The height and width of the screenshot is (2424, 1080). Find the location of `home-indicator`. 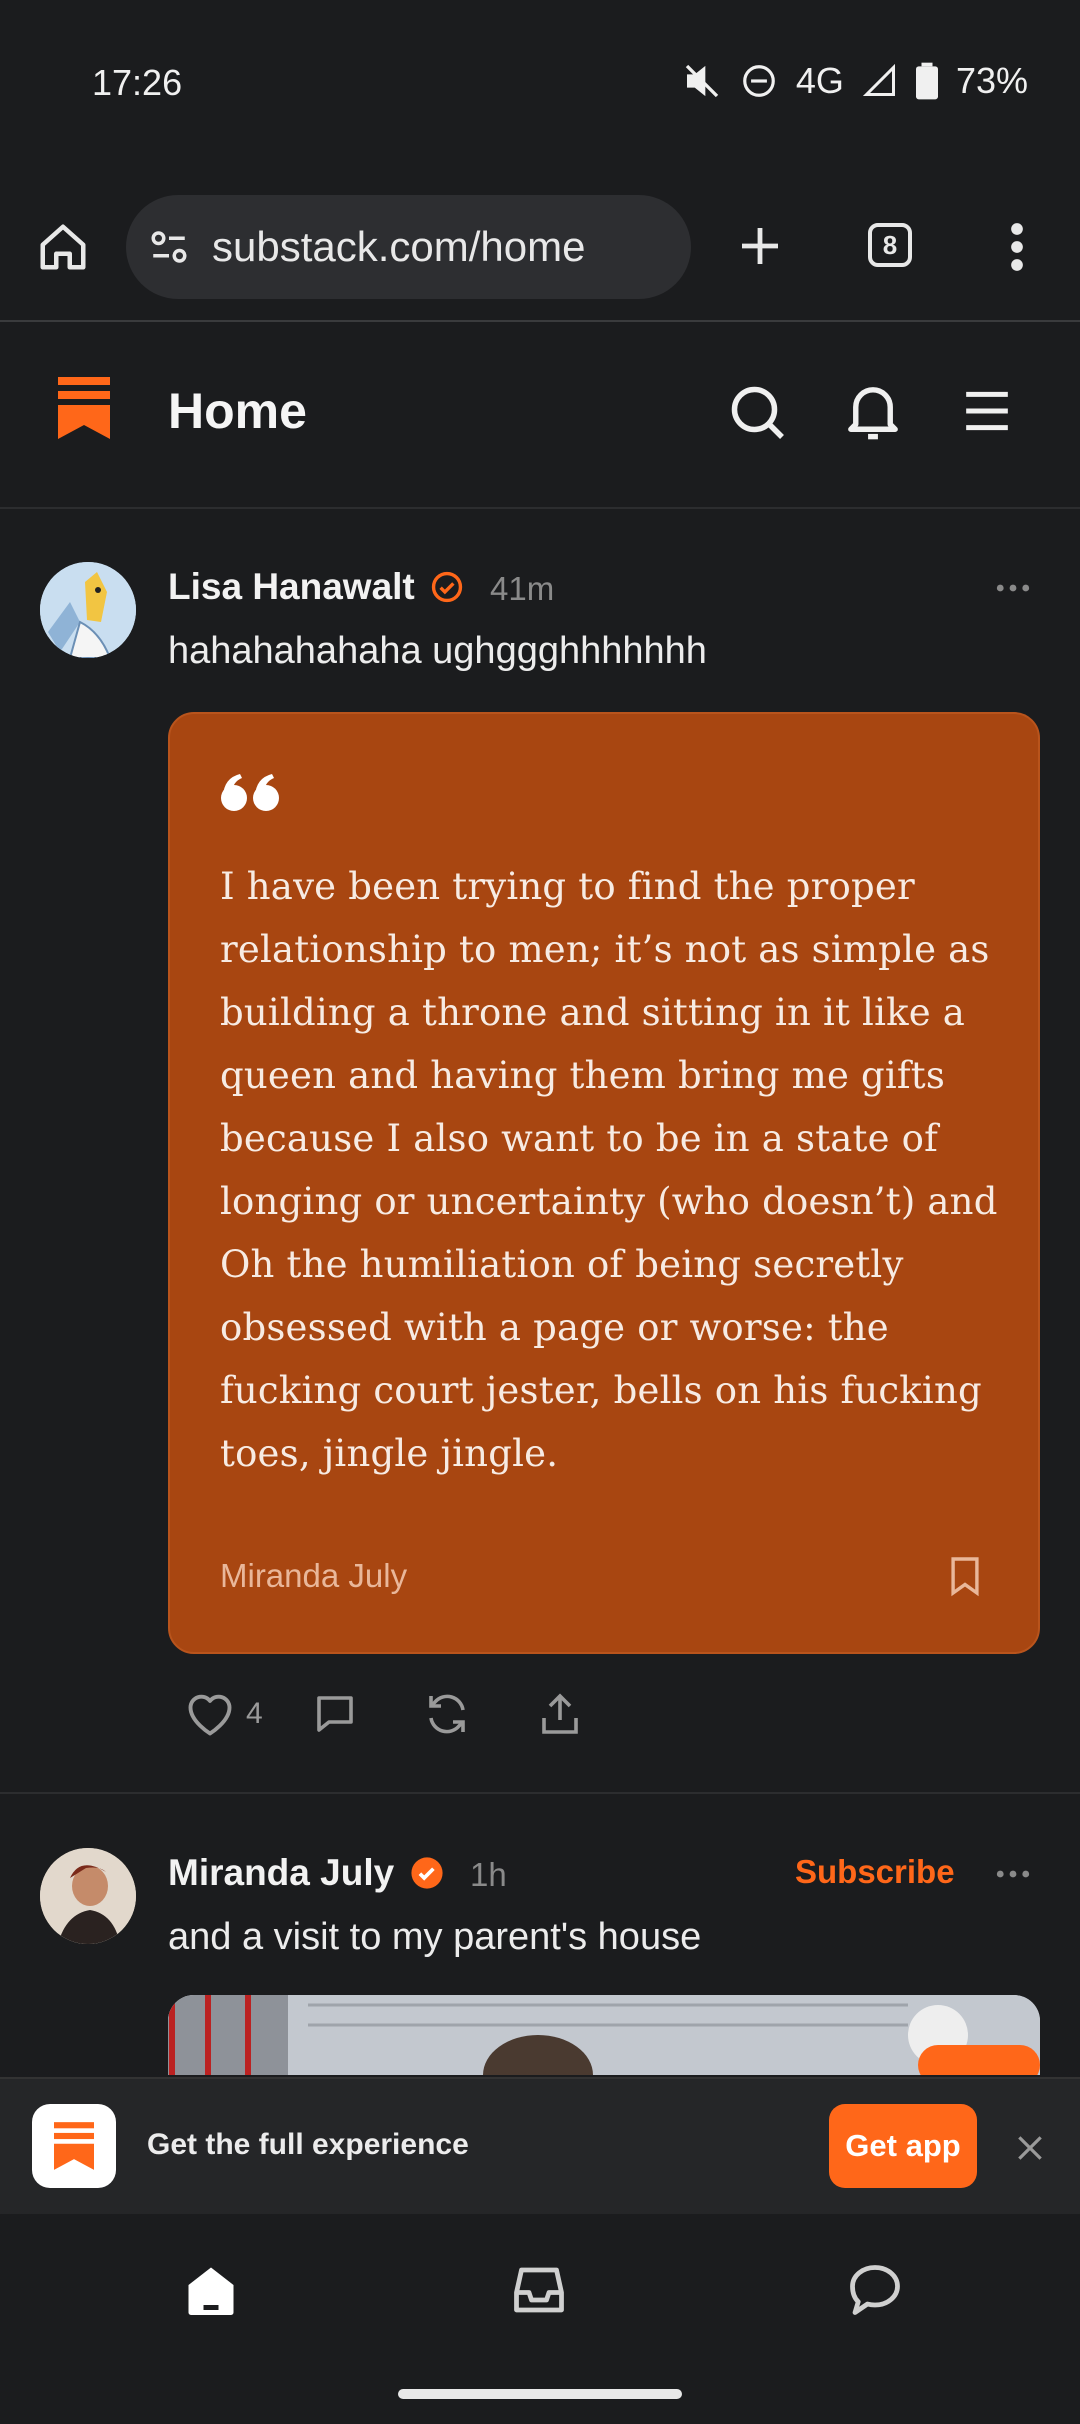

home-indicator is located at coordinates (540, 2394).